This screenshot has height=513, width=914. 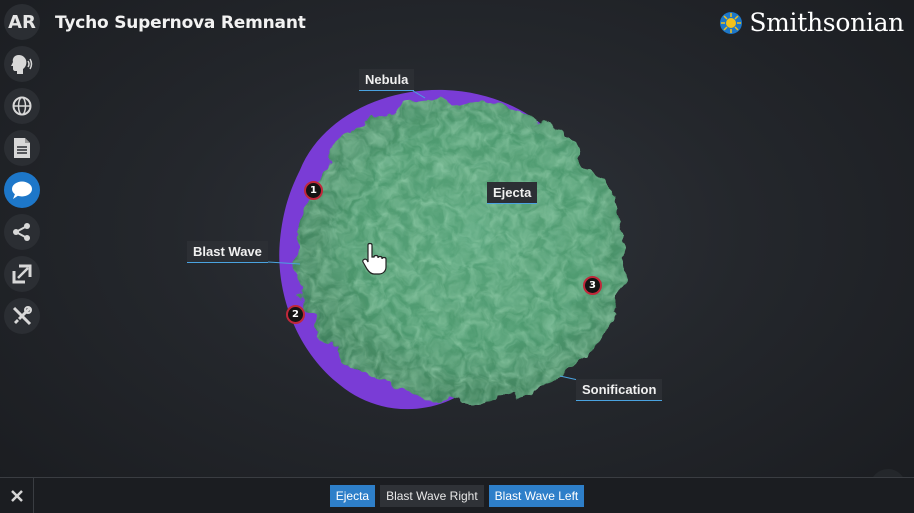 I want to click on tour-tab-blast-wave-left: Blast Wave Left, so click(x=536, y=496).